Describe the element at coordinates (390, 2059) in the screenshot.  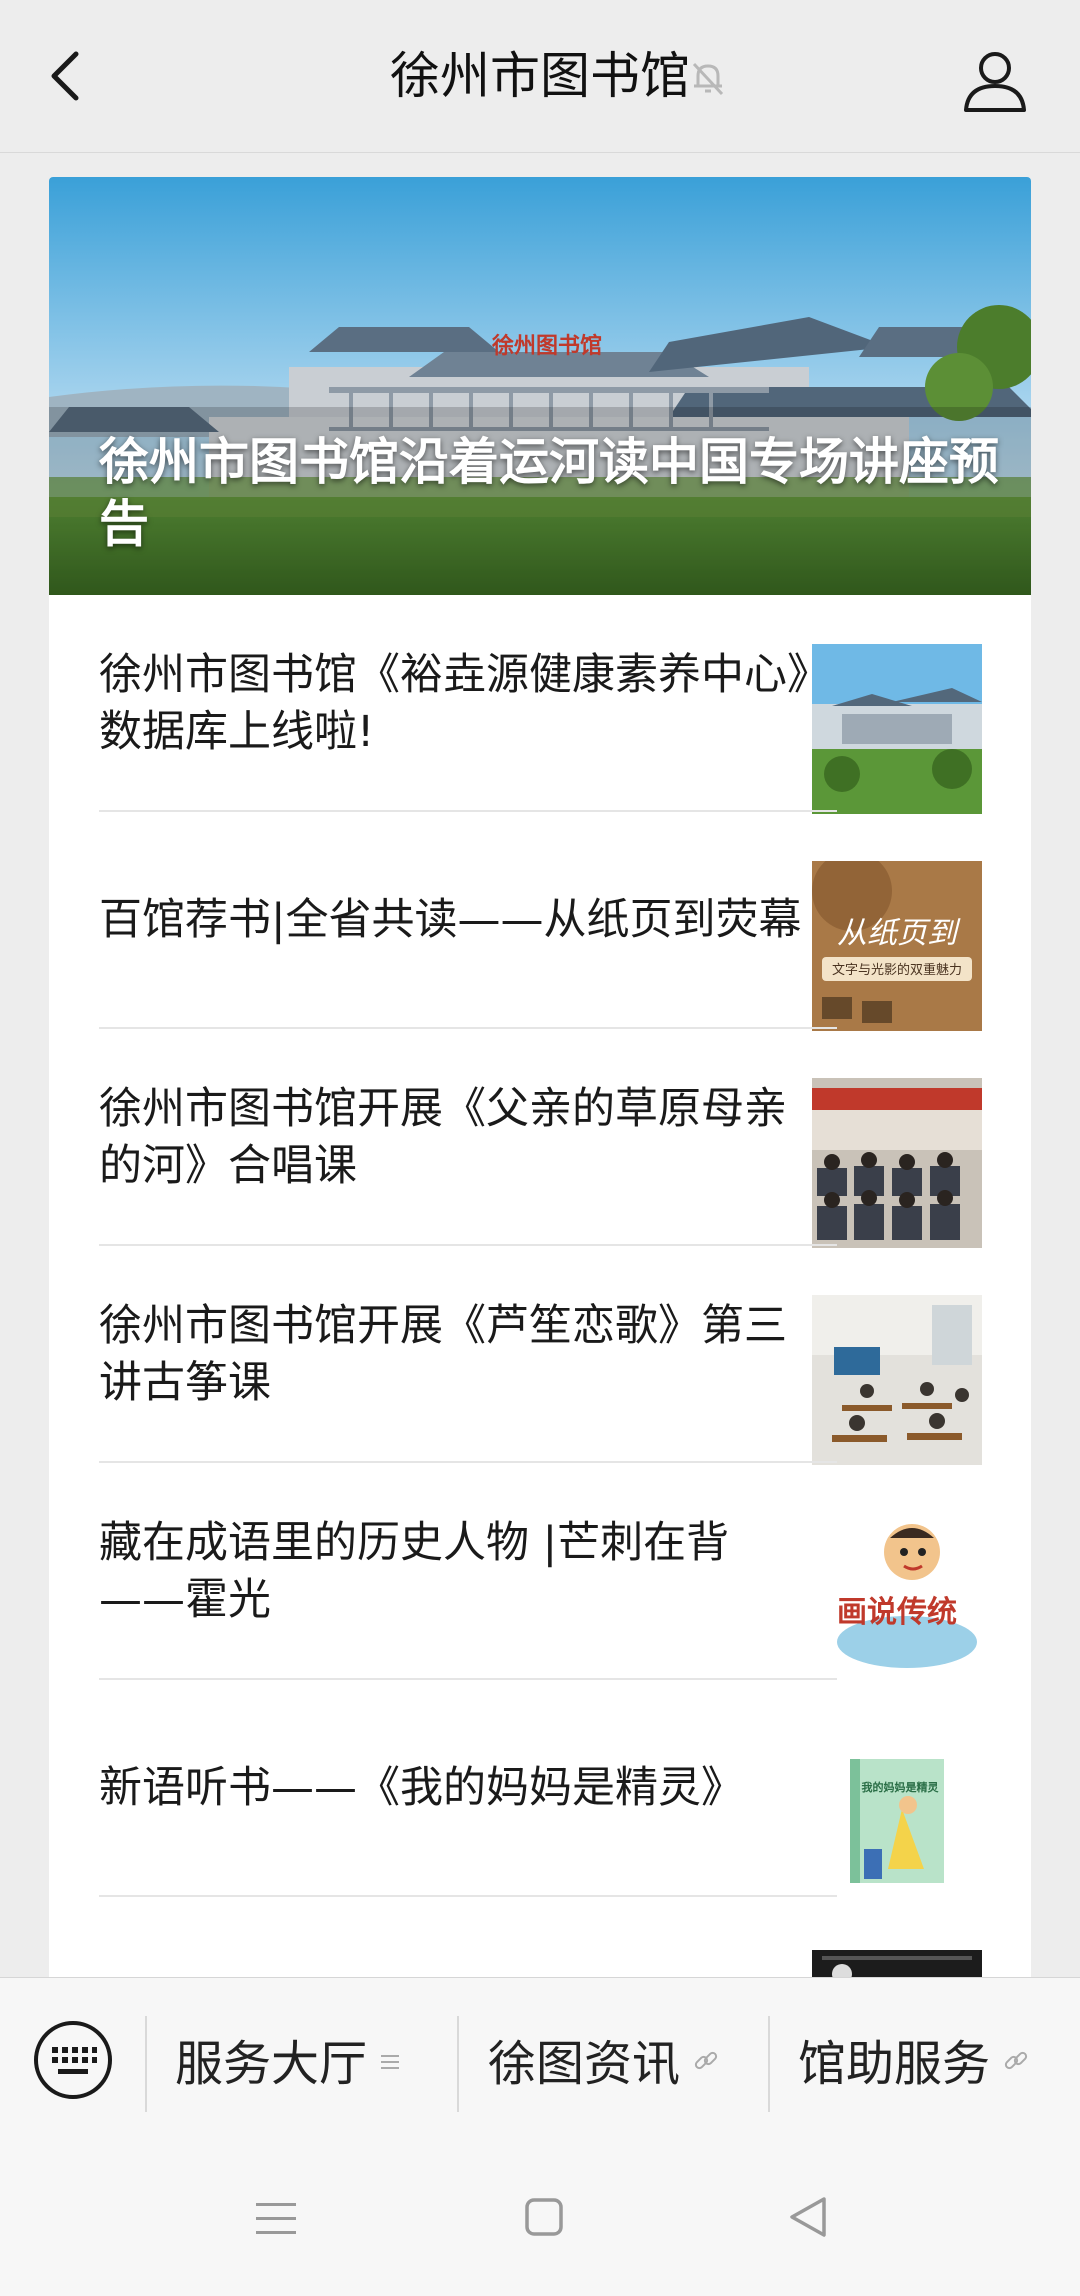
I see `list-icon` at that location.